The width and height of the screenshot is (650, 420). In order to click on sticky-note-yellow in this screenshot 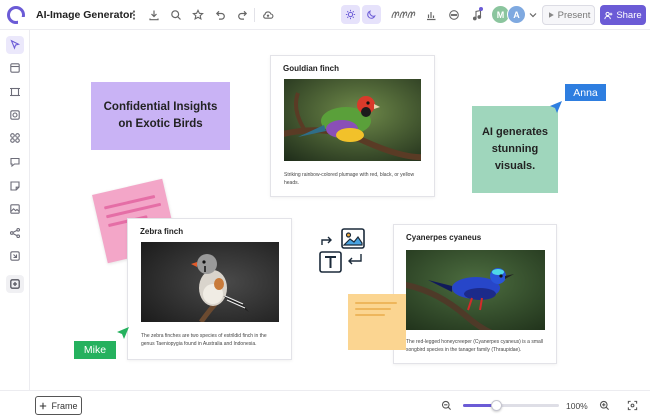, I will do `click(377, 322)`.